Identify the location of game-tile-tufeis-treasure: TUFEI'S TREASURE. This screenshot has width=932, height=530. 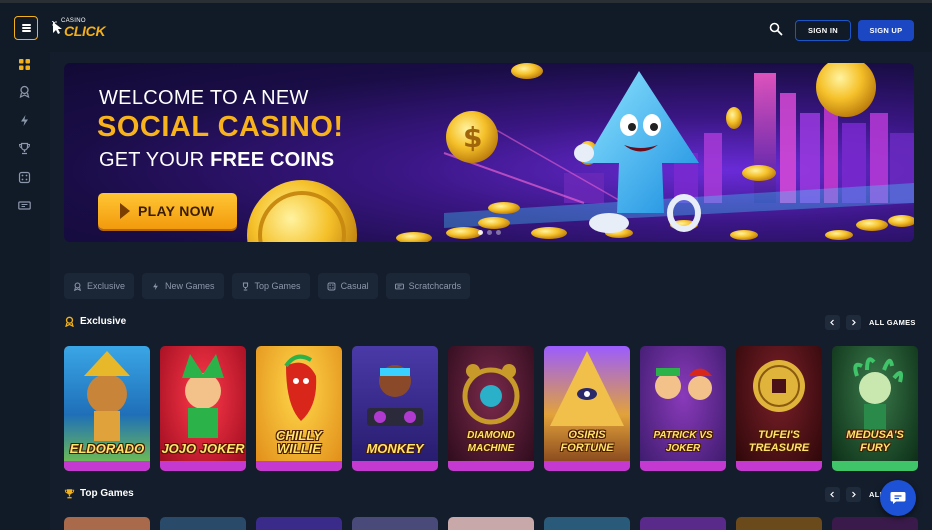
(779, 408).